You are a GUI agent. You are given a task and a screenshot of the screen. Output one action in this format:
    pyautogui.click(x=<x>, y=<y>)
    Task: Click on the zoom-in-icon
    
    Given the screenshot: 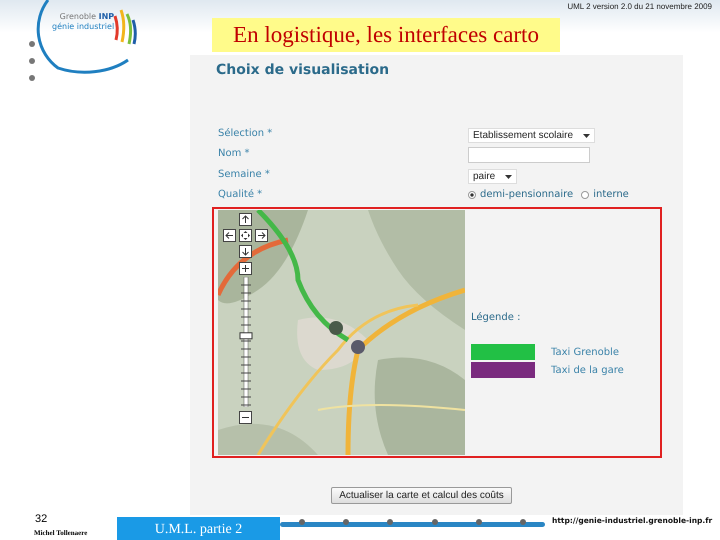 What is the action you would take?
    pyautogui.click(x=245, y=268)
    